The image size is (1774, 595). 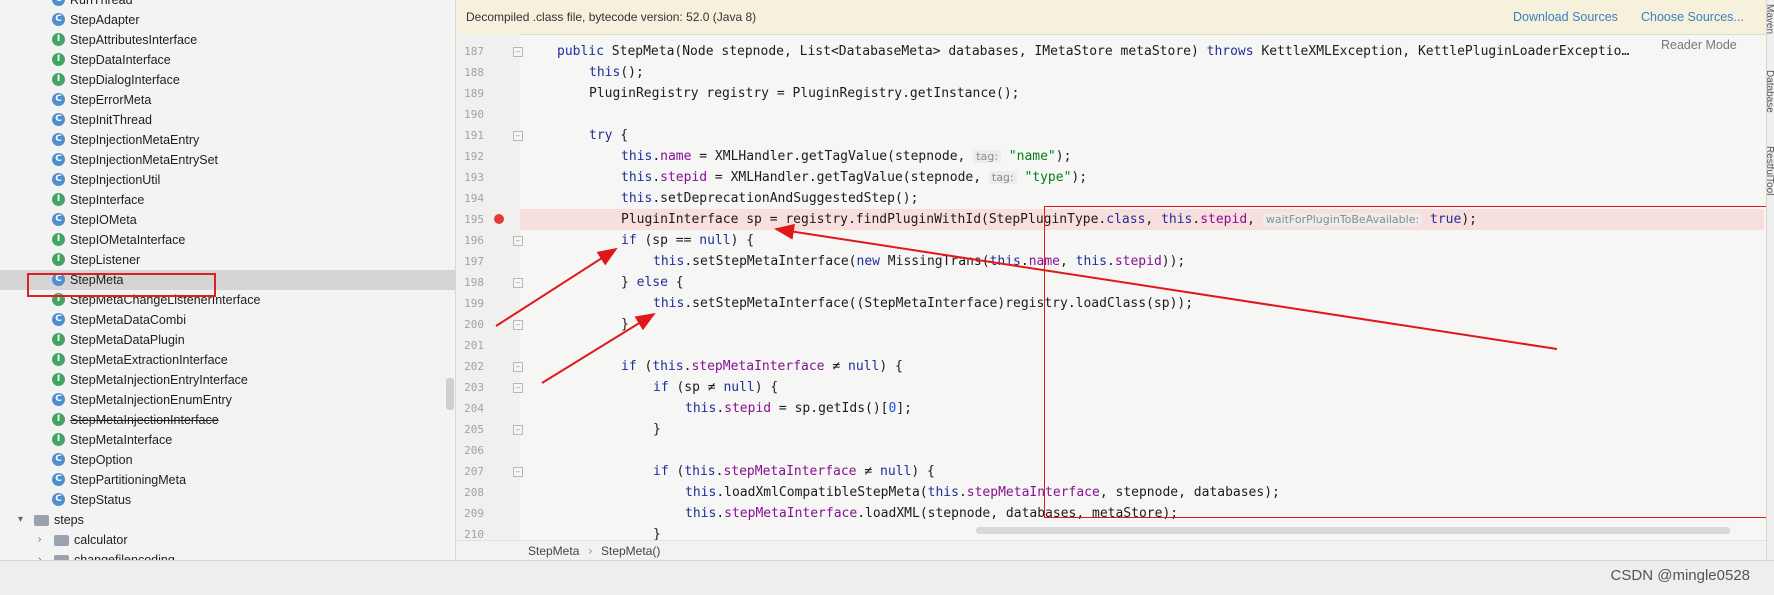 I want to click on tree-item-label: StepIOMetaInterface, so click(x=128, y=240).